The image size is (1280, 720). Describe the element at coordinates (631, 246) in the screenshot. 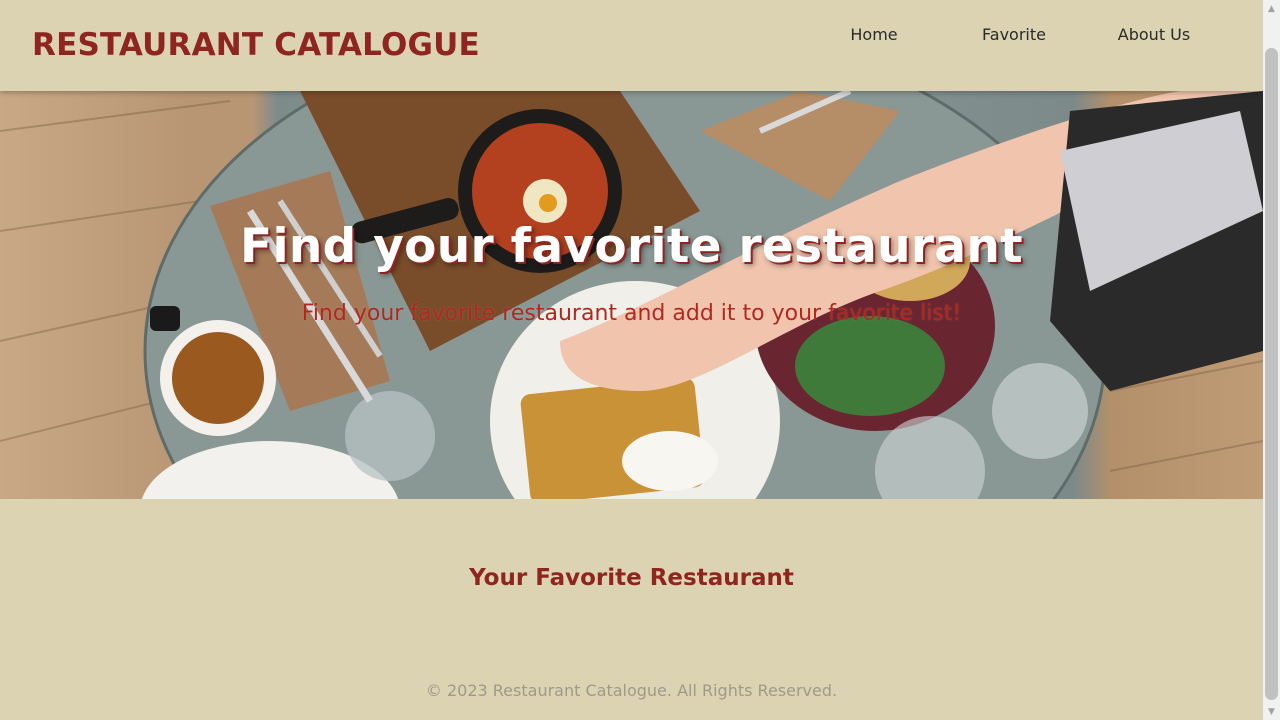

I see `hero-title: Find your favorite restaurant` at that location.